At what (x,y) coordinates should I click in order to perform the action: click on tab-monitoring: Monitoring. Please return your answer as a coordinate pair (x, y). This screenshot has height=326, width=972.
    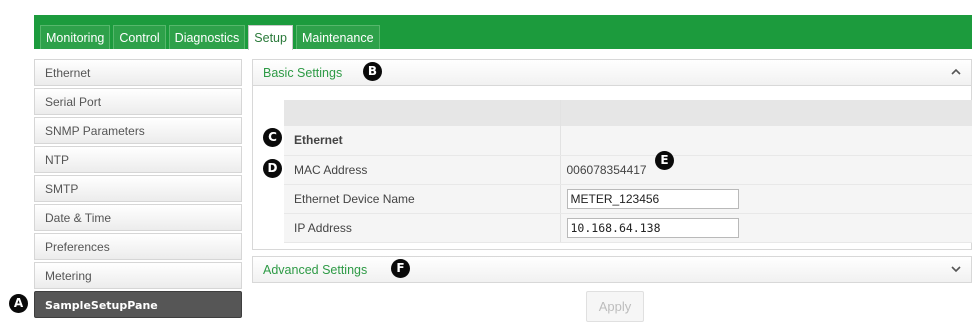
    Looking at the image, I should click on (75, 37).